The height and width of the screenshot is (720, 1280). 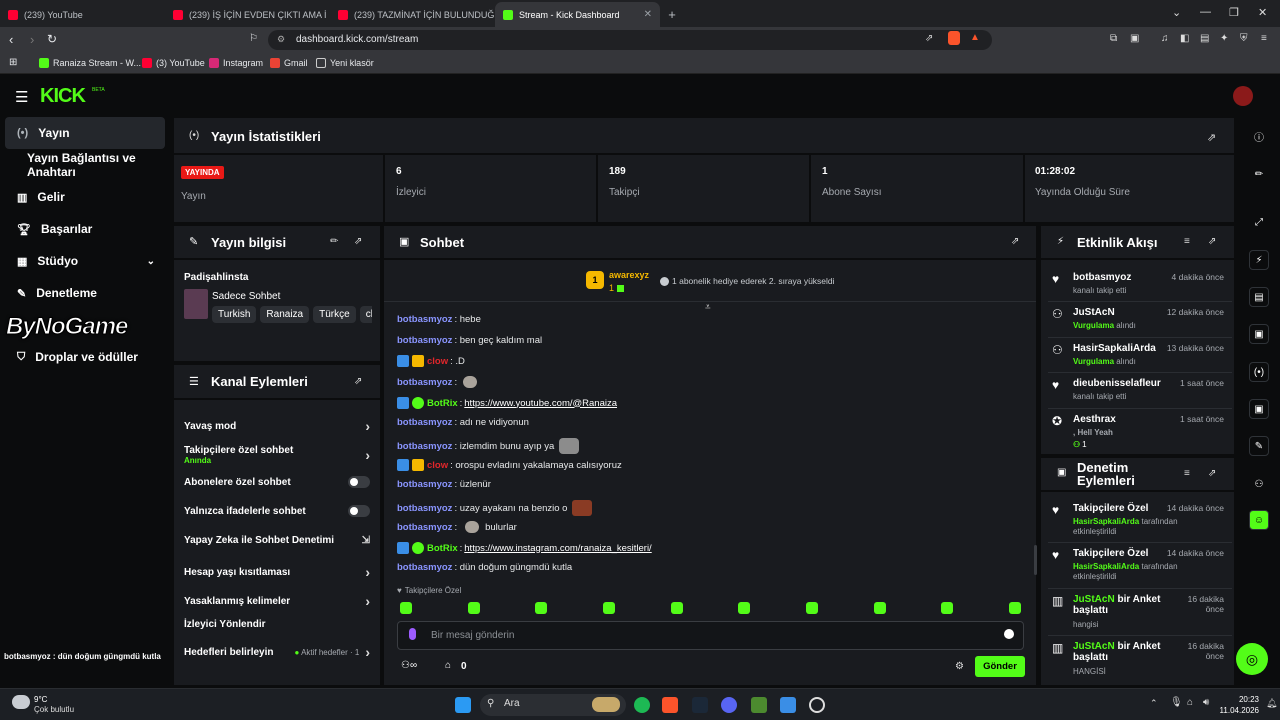 What do you see at coordinates (1264, 38) in the screenshot?
I see `menu-icon: ≡` at bounding box center [1264, 38].